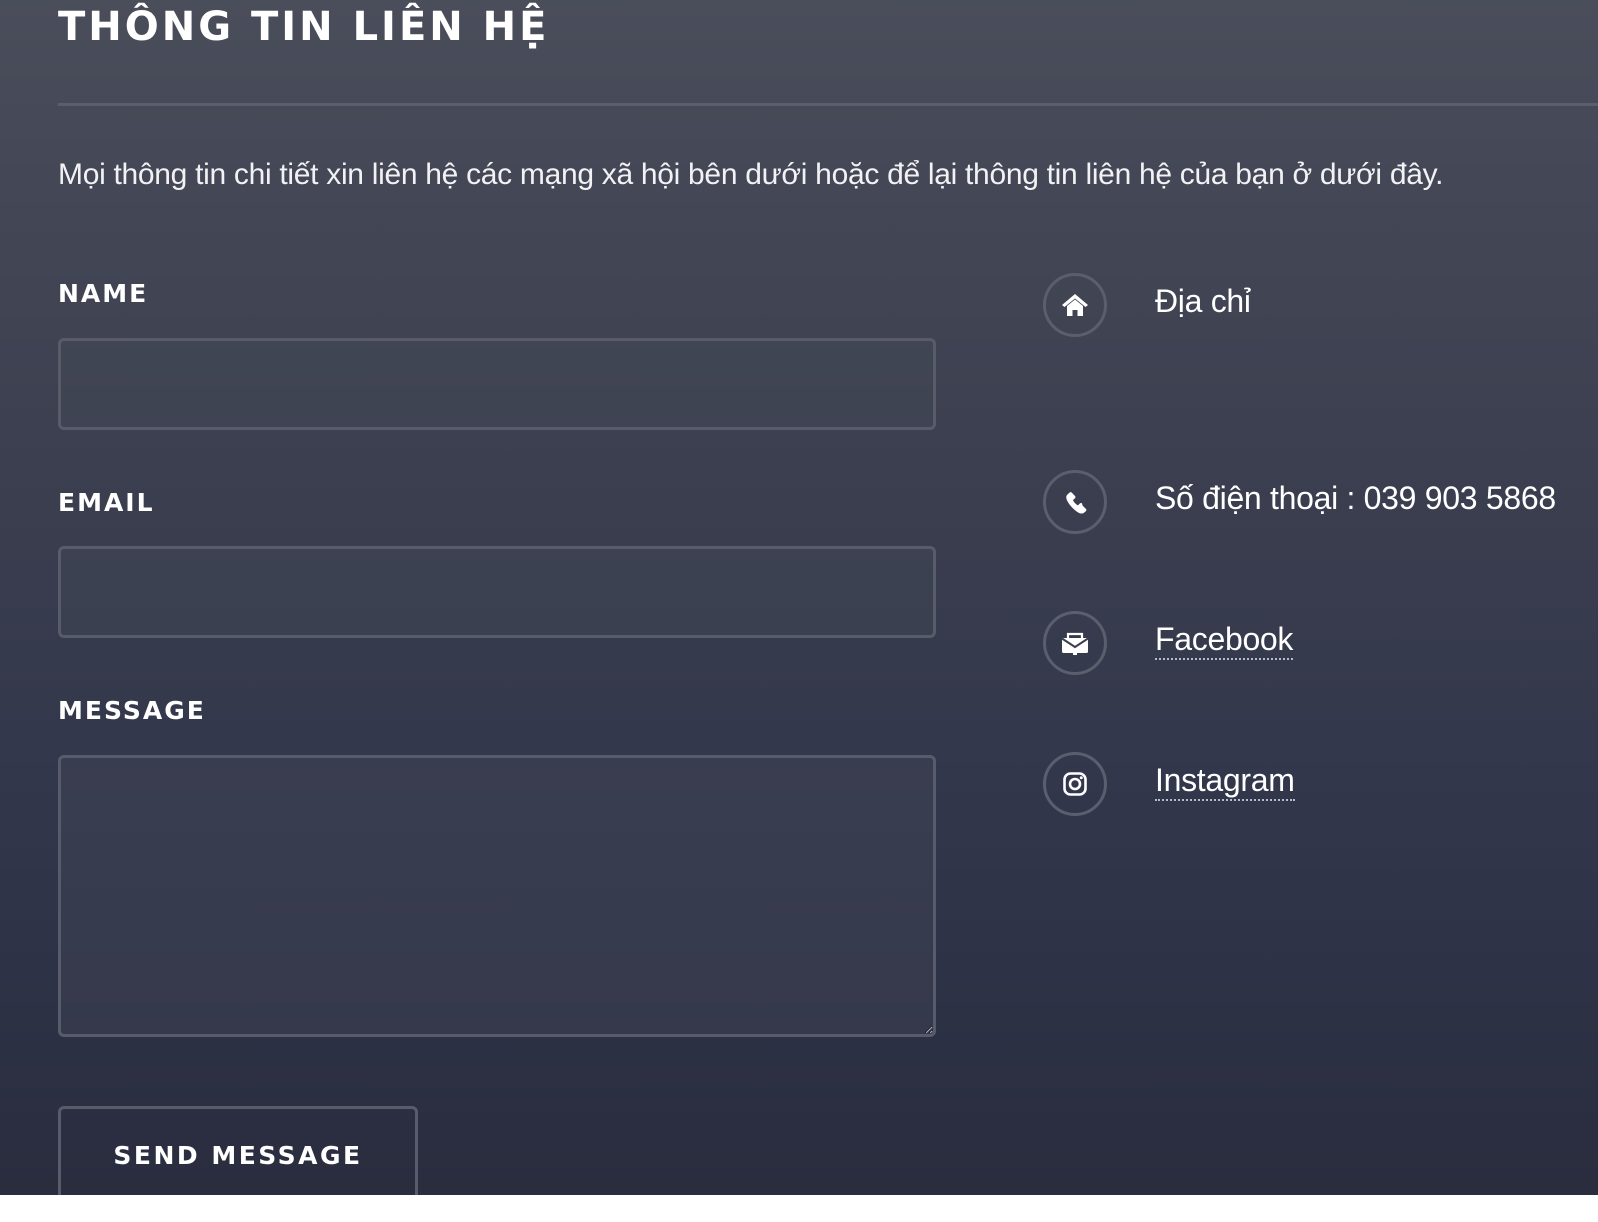 The width and height of the screenshot is (1598, 1222). I want to click on instagram-text-wrap: Instagram, so click(1225, 781).